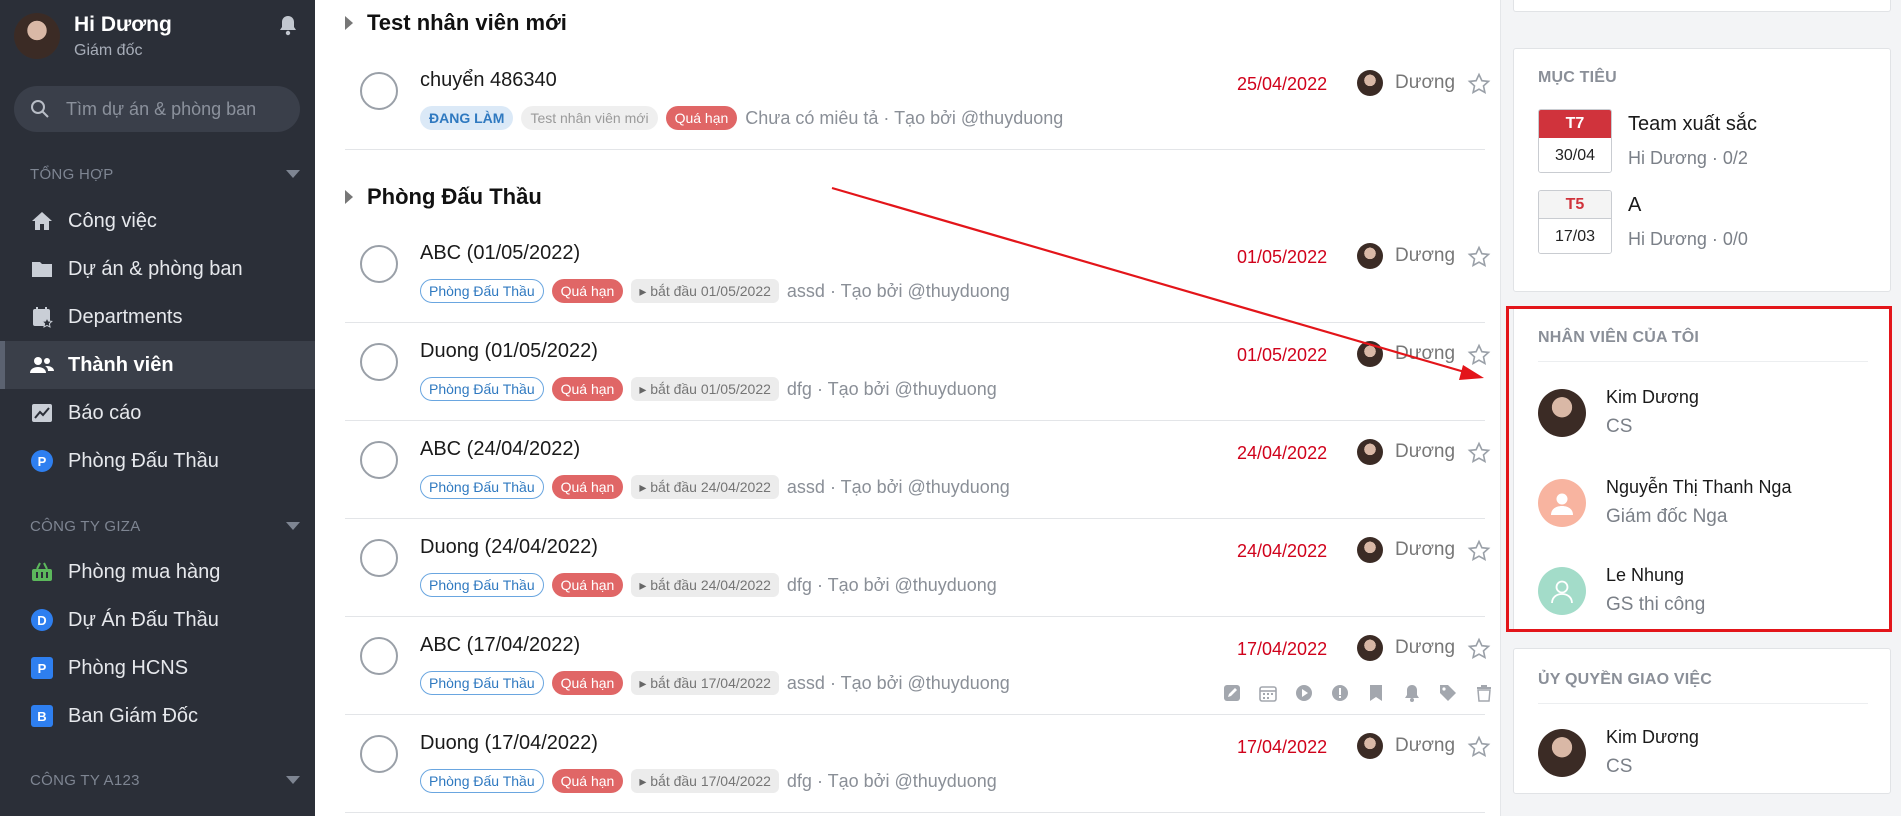 The image size is (1901, 816). I want to click on goal-item: T7 30/04 Team xuất sắc Hi Dương · 0/2, so click(1647, 141).